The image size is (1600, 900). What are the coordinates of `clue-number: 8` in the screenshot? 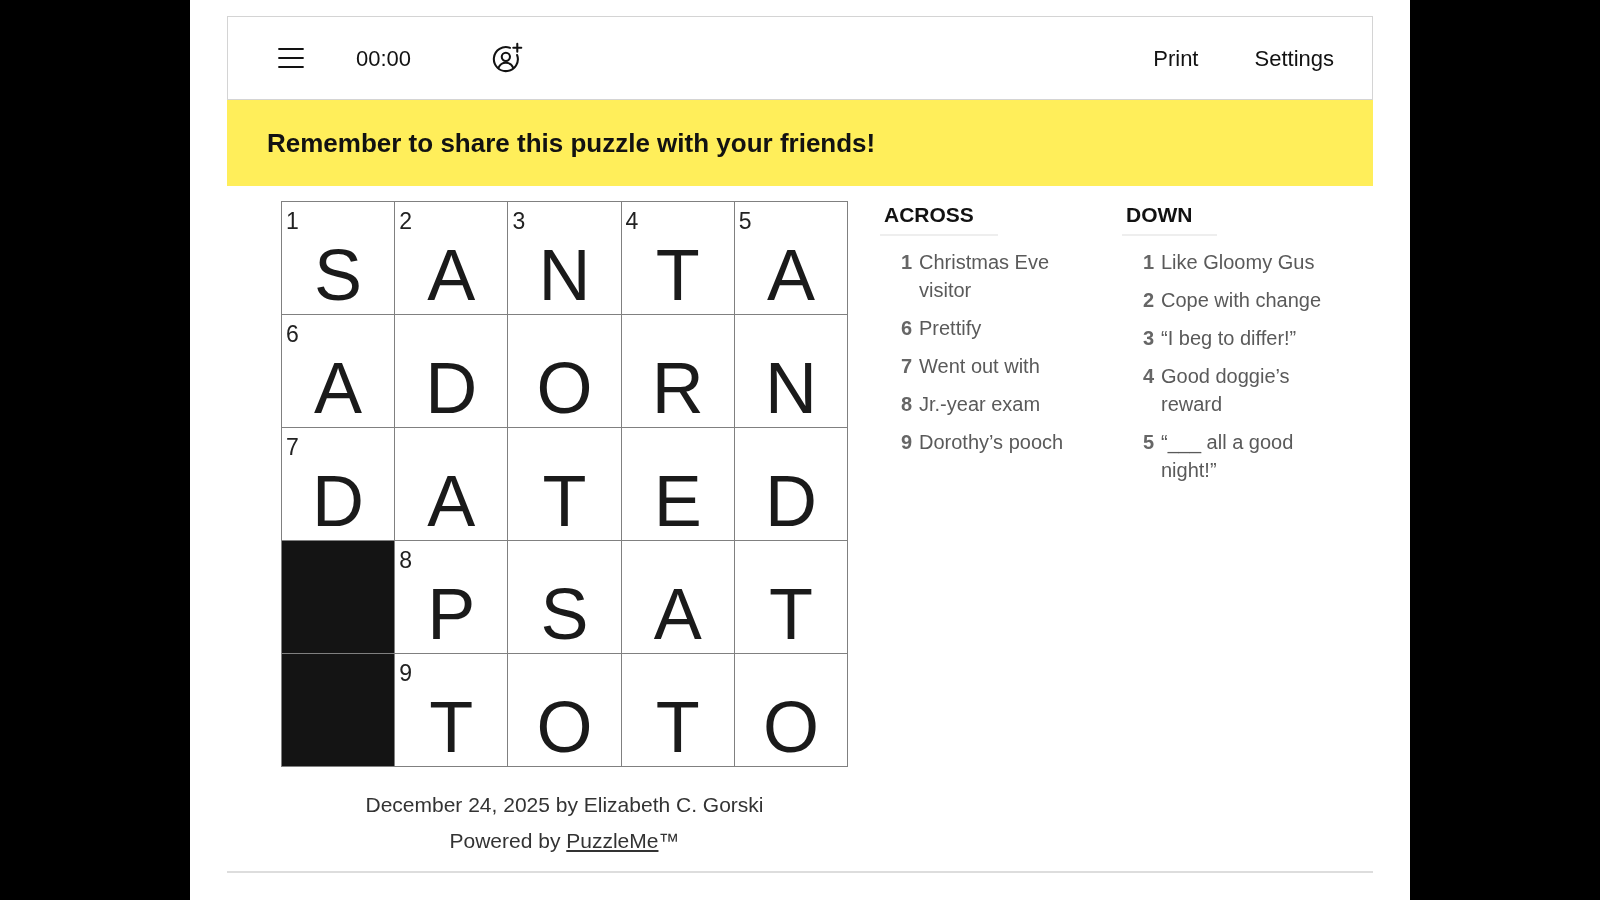 It's located at (405, 560).